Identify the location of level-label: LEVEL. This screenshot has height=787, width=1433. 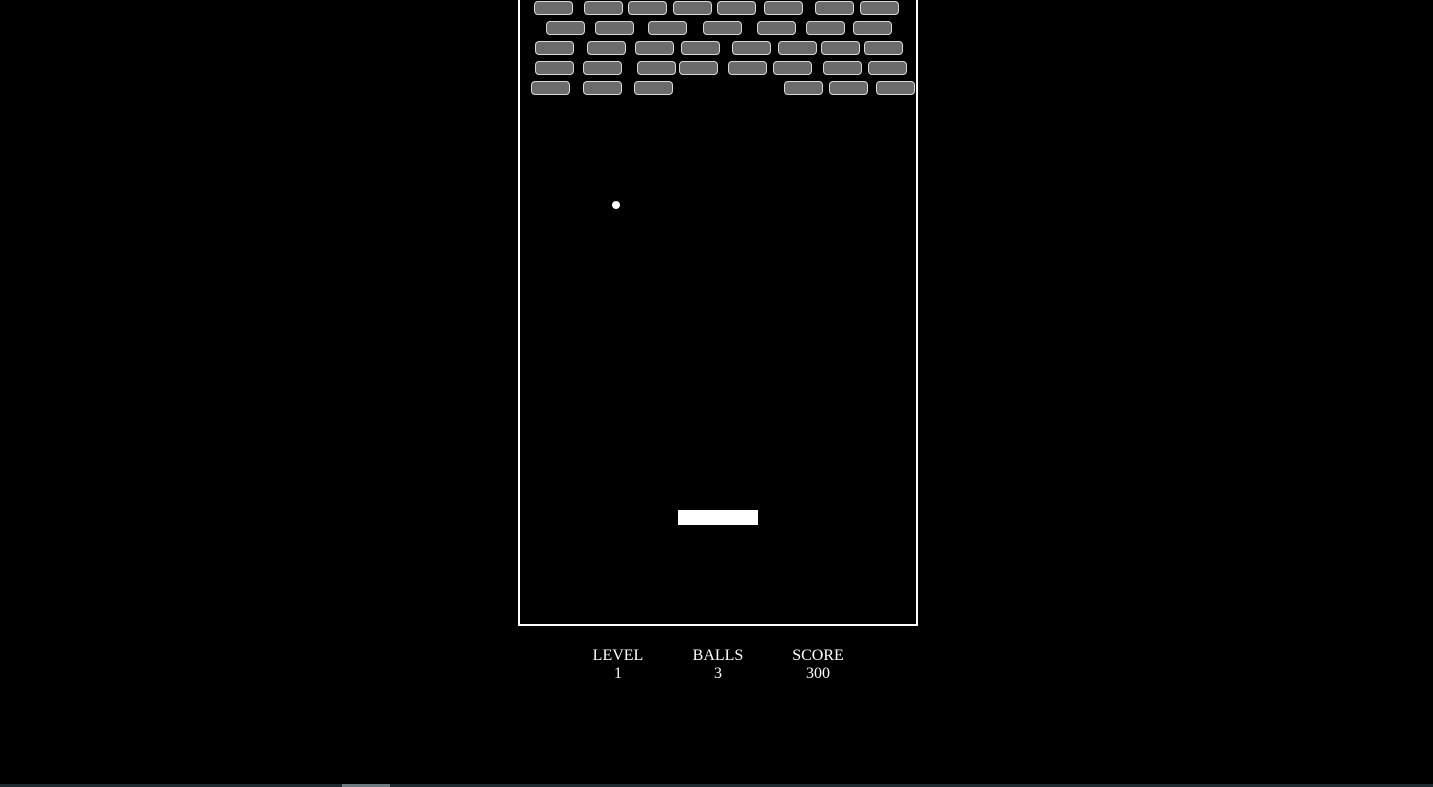
(618, 655).